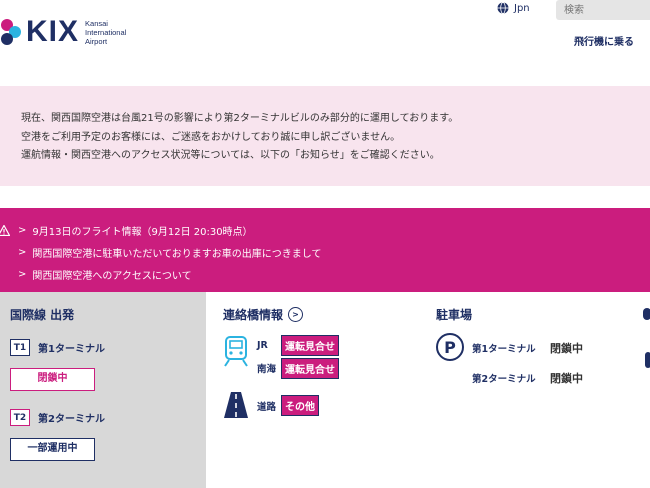 The width and height of the screenshot is (650, 488). What do you see at coordinates (504, 349) in the screenshot?
I see `parking-terminal-name: 第1ターミナル` at bounding box center [504, 349].